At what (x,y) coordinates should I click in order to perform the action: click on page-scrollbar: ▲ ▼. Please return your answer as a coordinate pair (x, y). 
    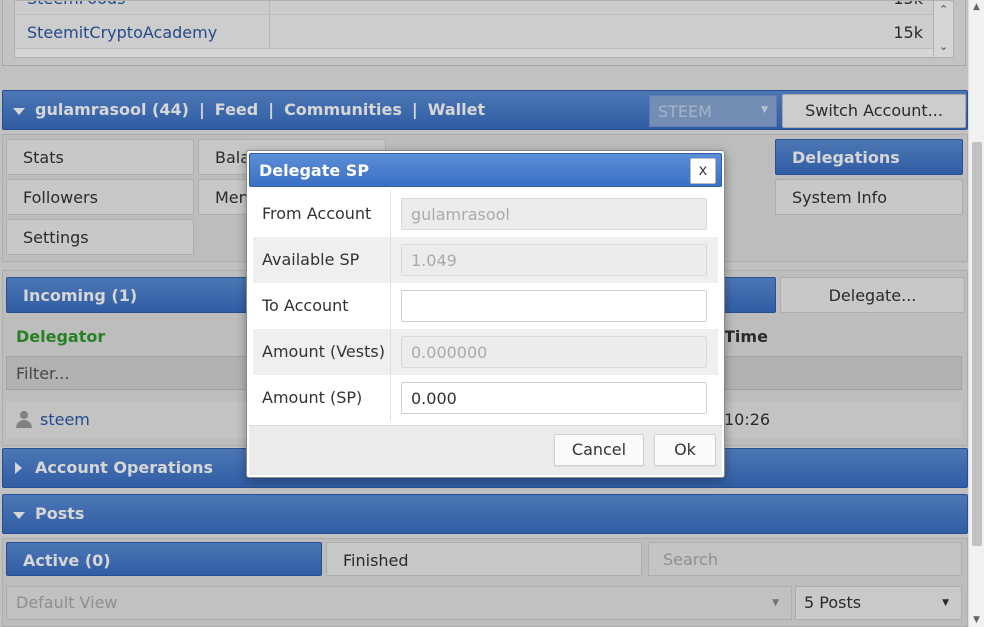
    Looking at the image, I should click on (976, 313).